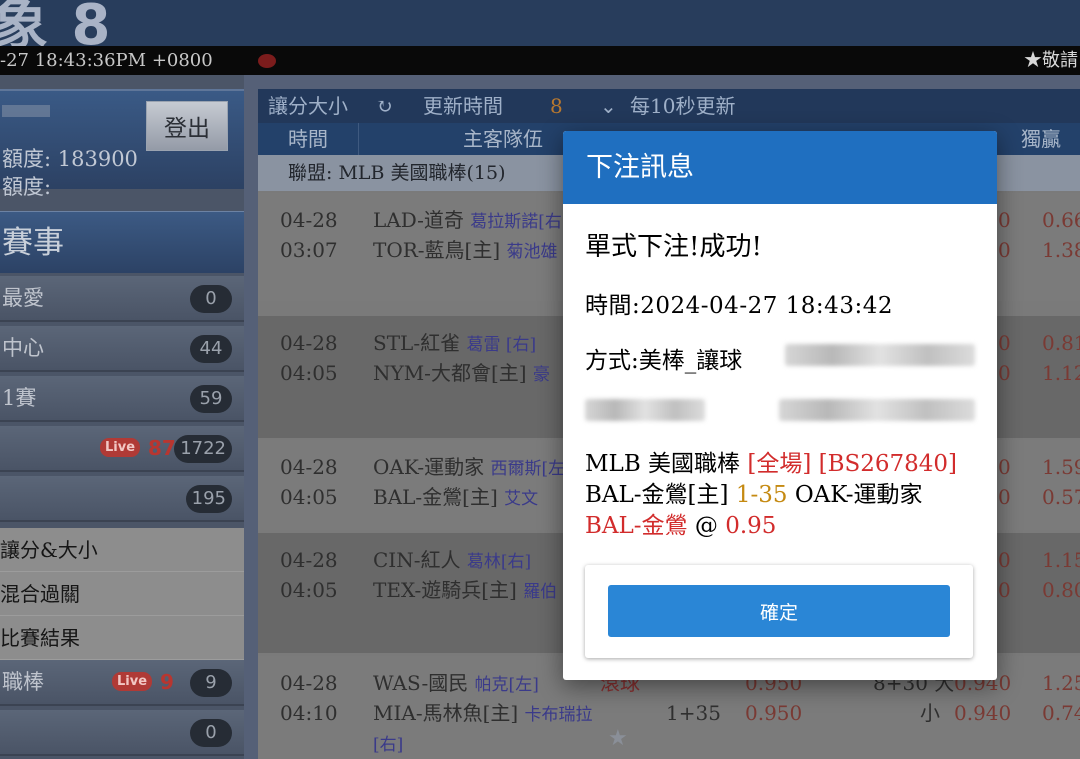 Image resolution: width=1080 pixels, height=759 pixels. I want to click on username-blurred, so click(26, 111).